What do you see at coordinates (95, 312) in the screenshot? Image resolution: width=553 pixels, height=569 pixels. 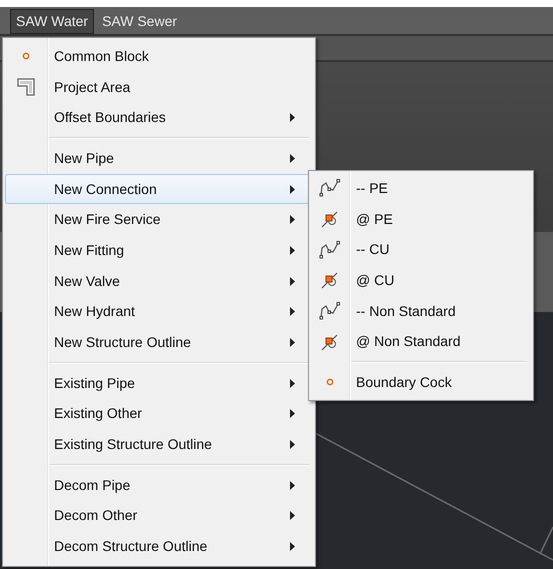 I see `menu-item-label: New Hydrant` at bounding box center [95, 312].